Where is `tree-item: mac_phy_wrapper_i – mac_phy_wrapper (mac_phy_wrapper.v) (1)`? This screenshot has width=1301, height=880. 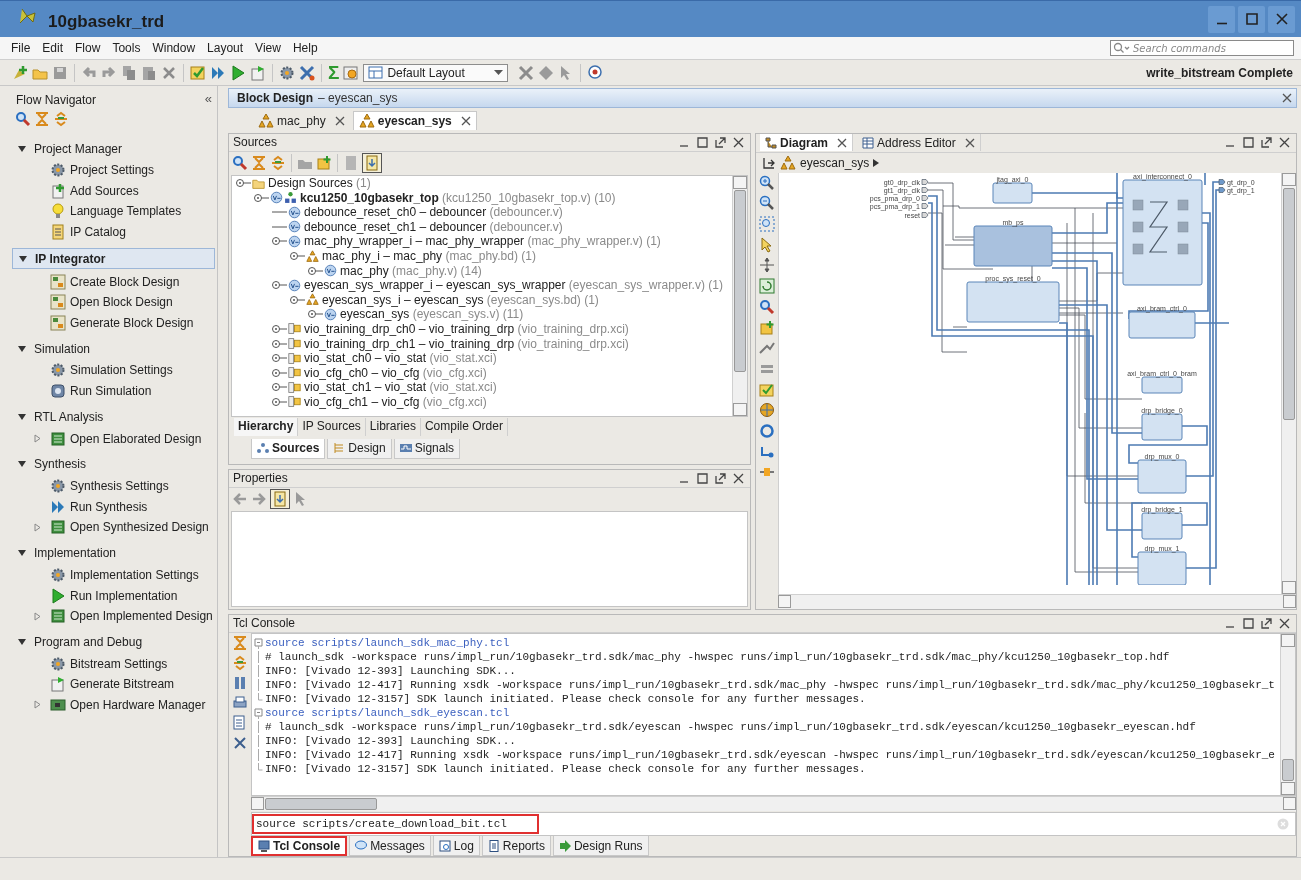
tree-item: mac_phy_wrapper_i – mac_phy_wrapper (mac_phy_wrapper.v) (1) is located at coordinates (482, 241).